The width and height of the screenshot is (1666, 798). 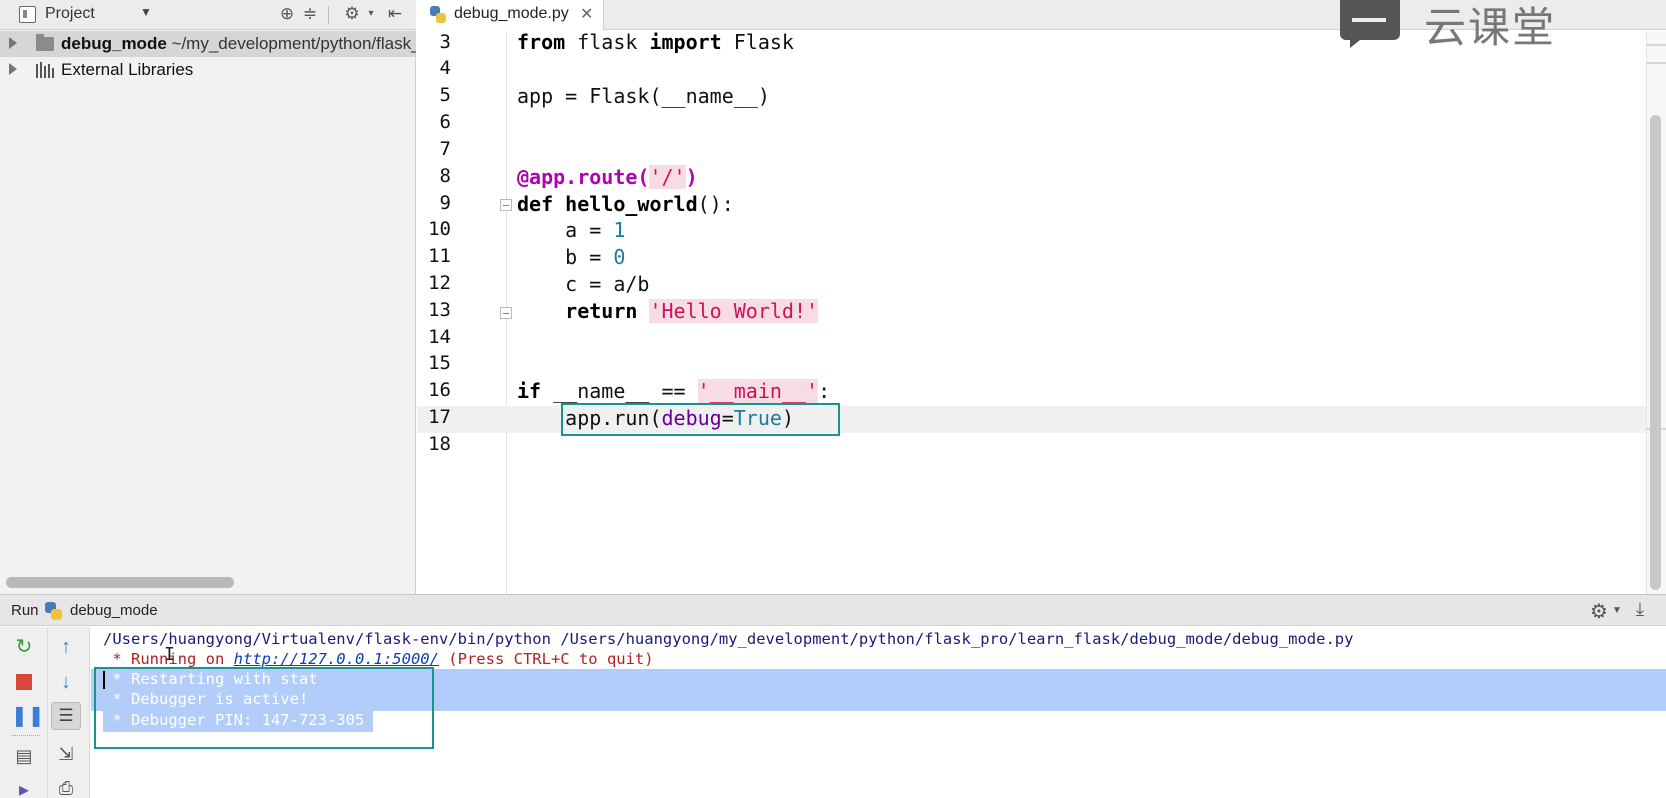 I want to click on project-panel-header: Project ▼ ⊕ ≑ ⚙ ▾ ⇤, so click(x=208, y=15).